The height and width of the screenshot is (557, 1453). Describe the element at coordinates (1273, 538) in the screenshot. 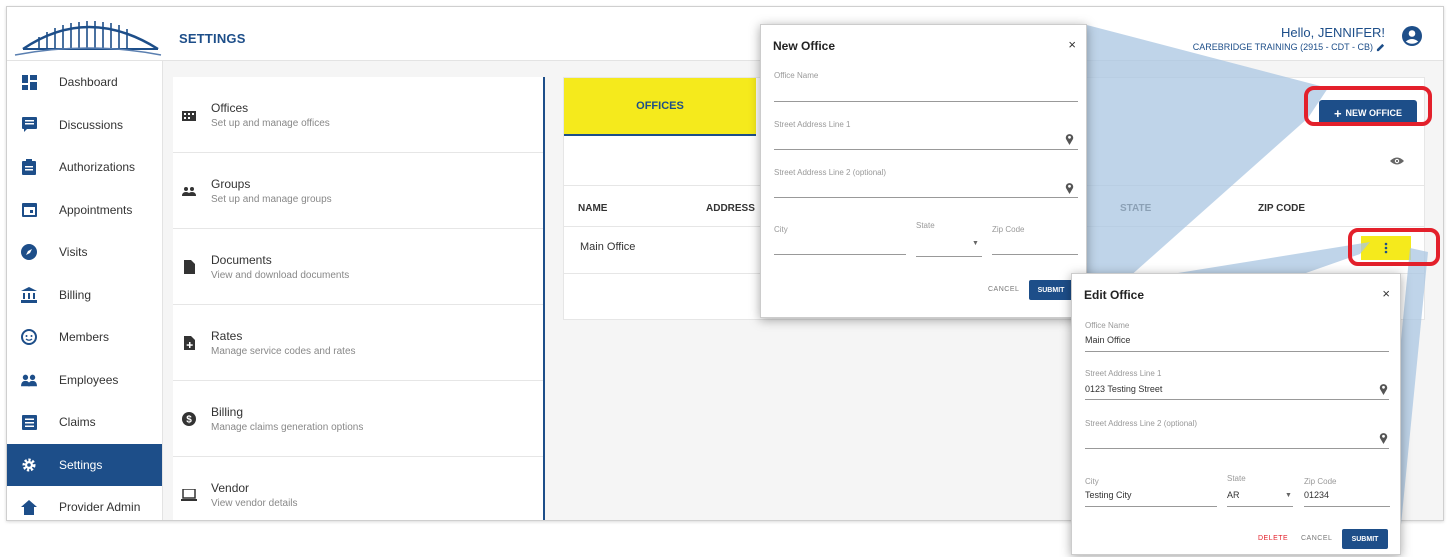

I see `delete-button: DELETE` at that location.